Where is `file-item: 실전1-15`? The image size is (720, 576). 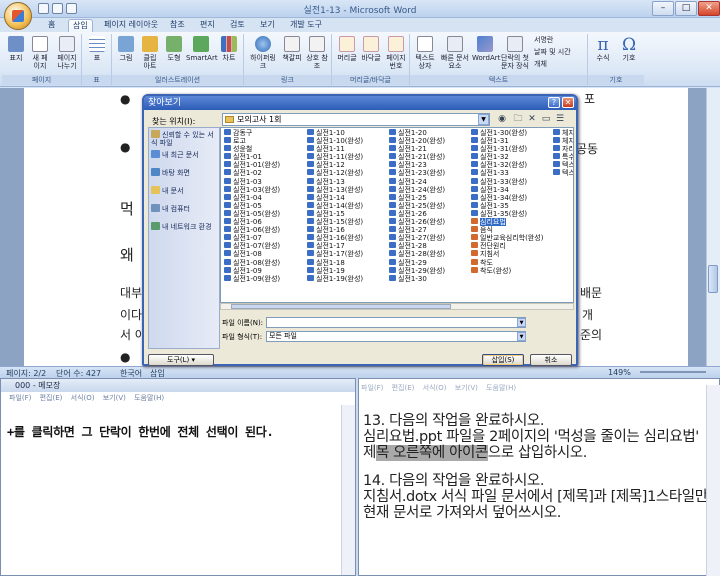 file-item: 실전1-15 is located at coordinates (335, 213).